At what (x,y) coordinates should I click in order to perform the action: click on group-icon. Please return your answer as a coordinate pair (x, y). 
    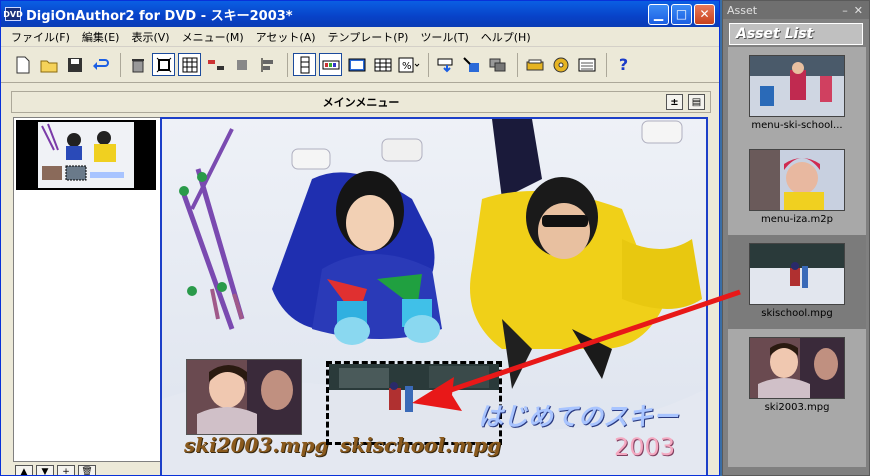
    Looking at the image, I should click on (241, 64).